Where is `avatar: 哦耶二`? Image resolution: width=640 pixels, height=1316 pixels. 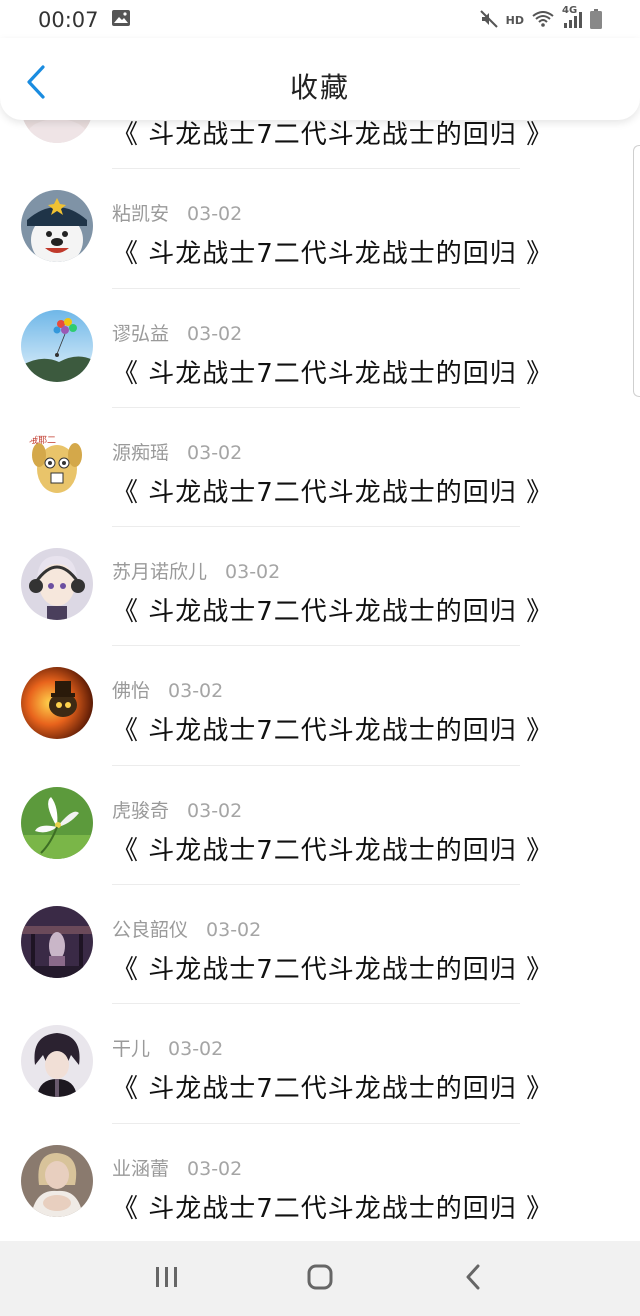 avatar: 哦耶二 is located at coordinates (57, 464).